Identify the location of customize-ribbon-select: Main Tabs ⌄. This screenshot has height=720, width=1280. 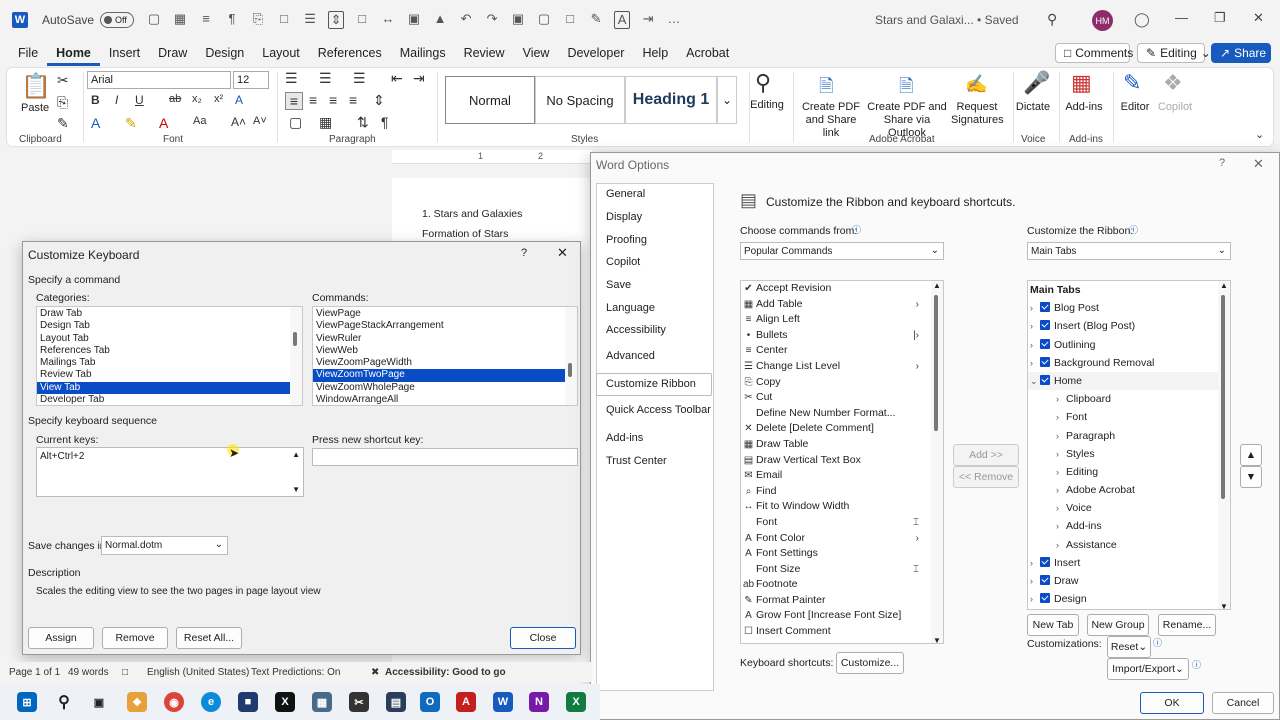
(1129, 251).